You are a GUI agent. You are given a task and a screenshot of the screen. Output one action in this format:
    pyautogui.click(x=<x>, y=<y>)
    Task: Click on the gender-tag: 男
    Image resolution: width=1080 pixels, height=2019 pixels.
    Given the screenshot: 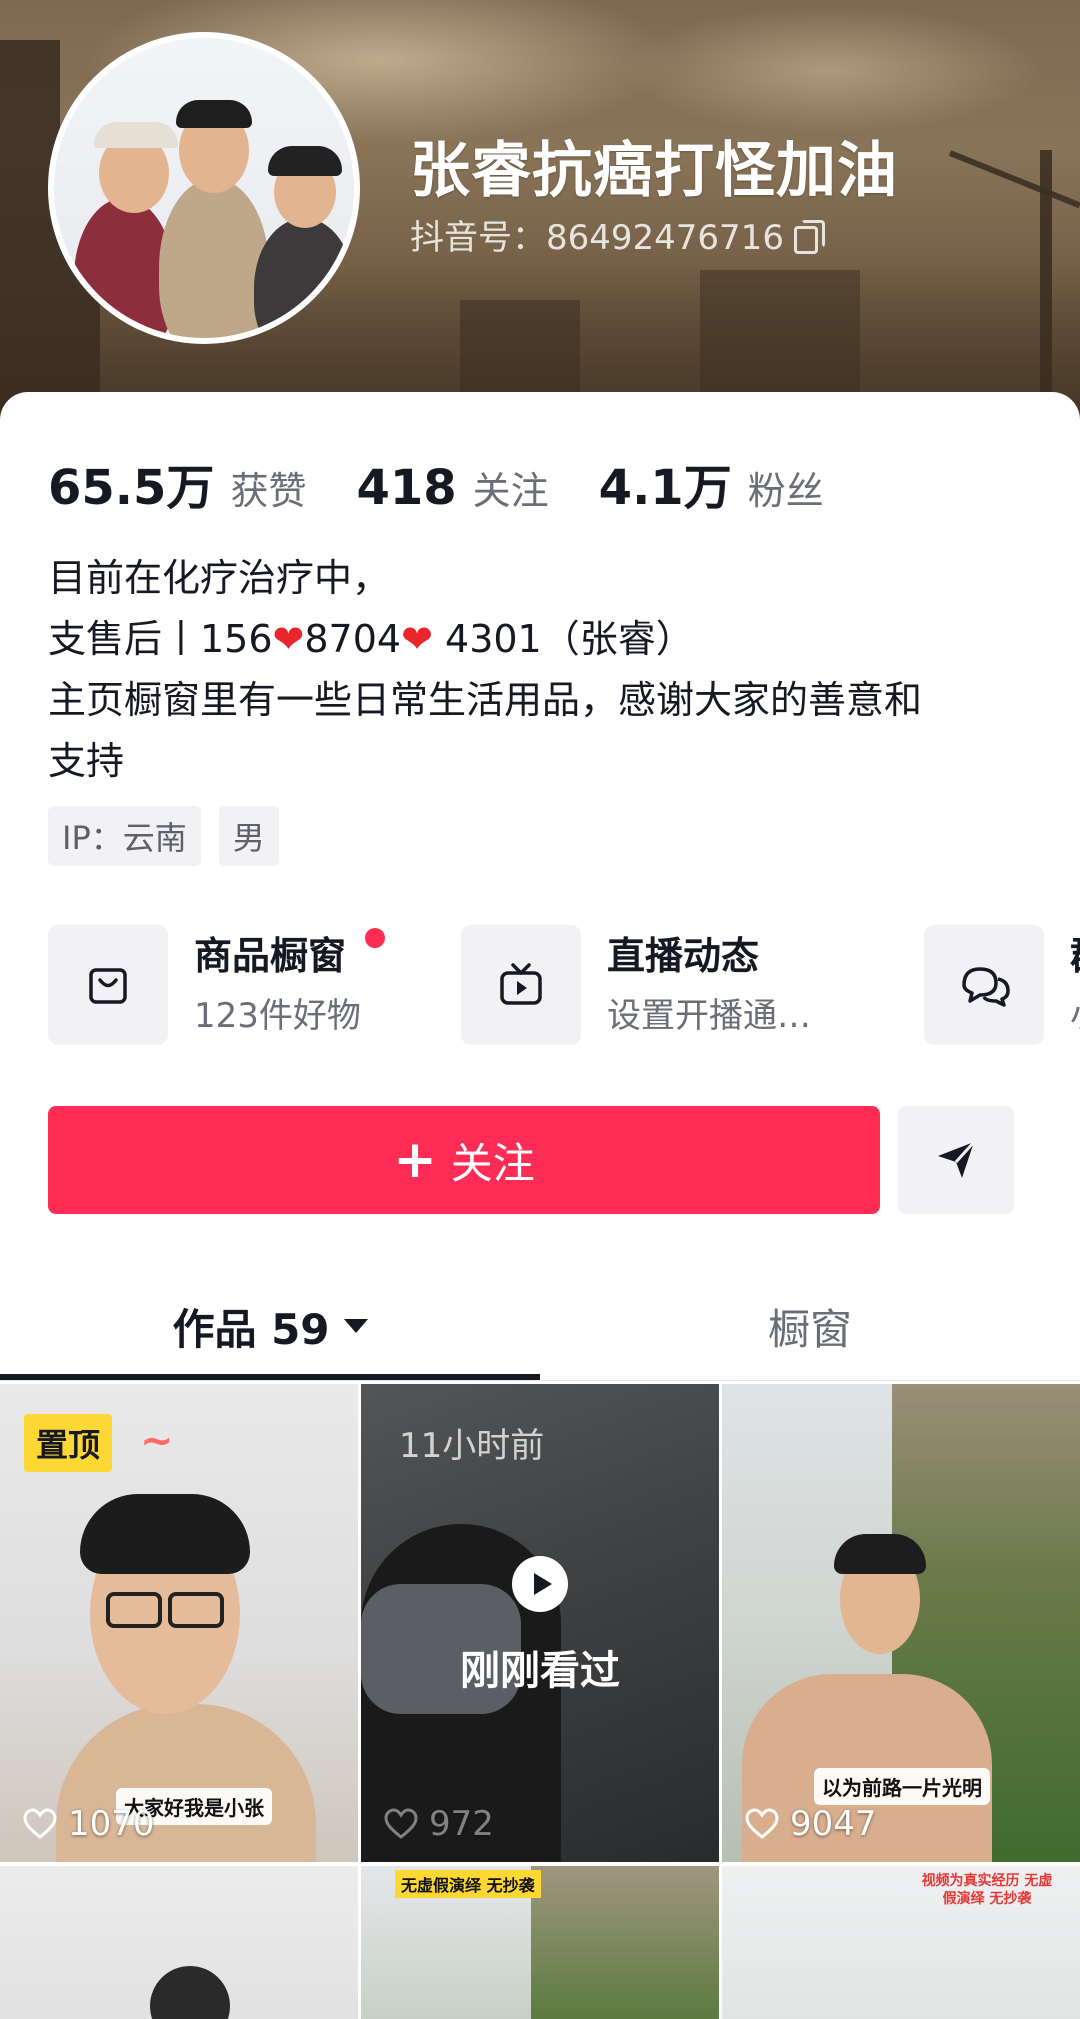 What is the action you would take?
    pyautogui.click(x=248, y=836)
    